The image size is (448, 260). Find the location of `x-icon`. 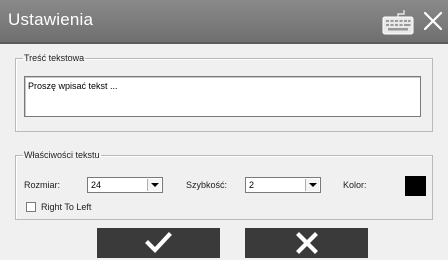

x-icon is located at coordinates (307, 243).